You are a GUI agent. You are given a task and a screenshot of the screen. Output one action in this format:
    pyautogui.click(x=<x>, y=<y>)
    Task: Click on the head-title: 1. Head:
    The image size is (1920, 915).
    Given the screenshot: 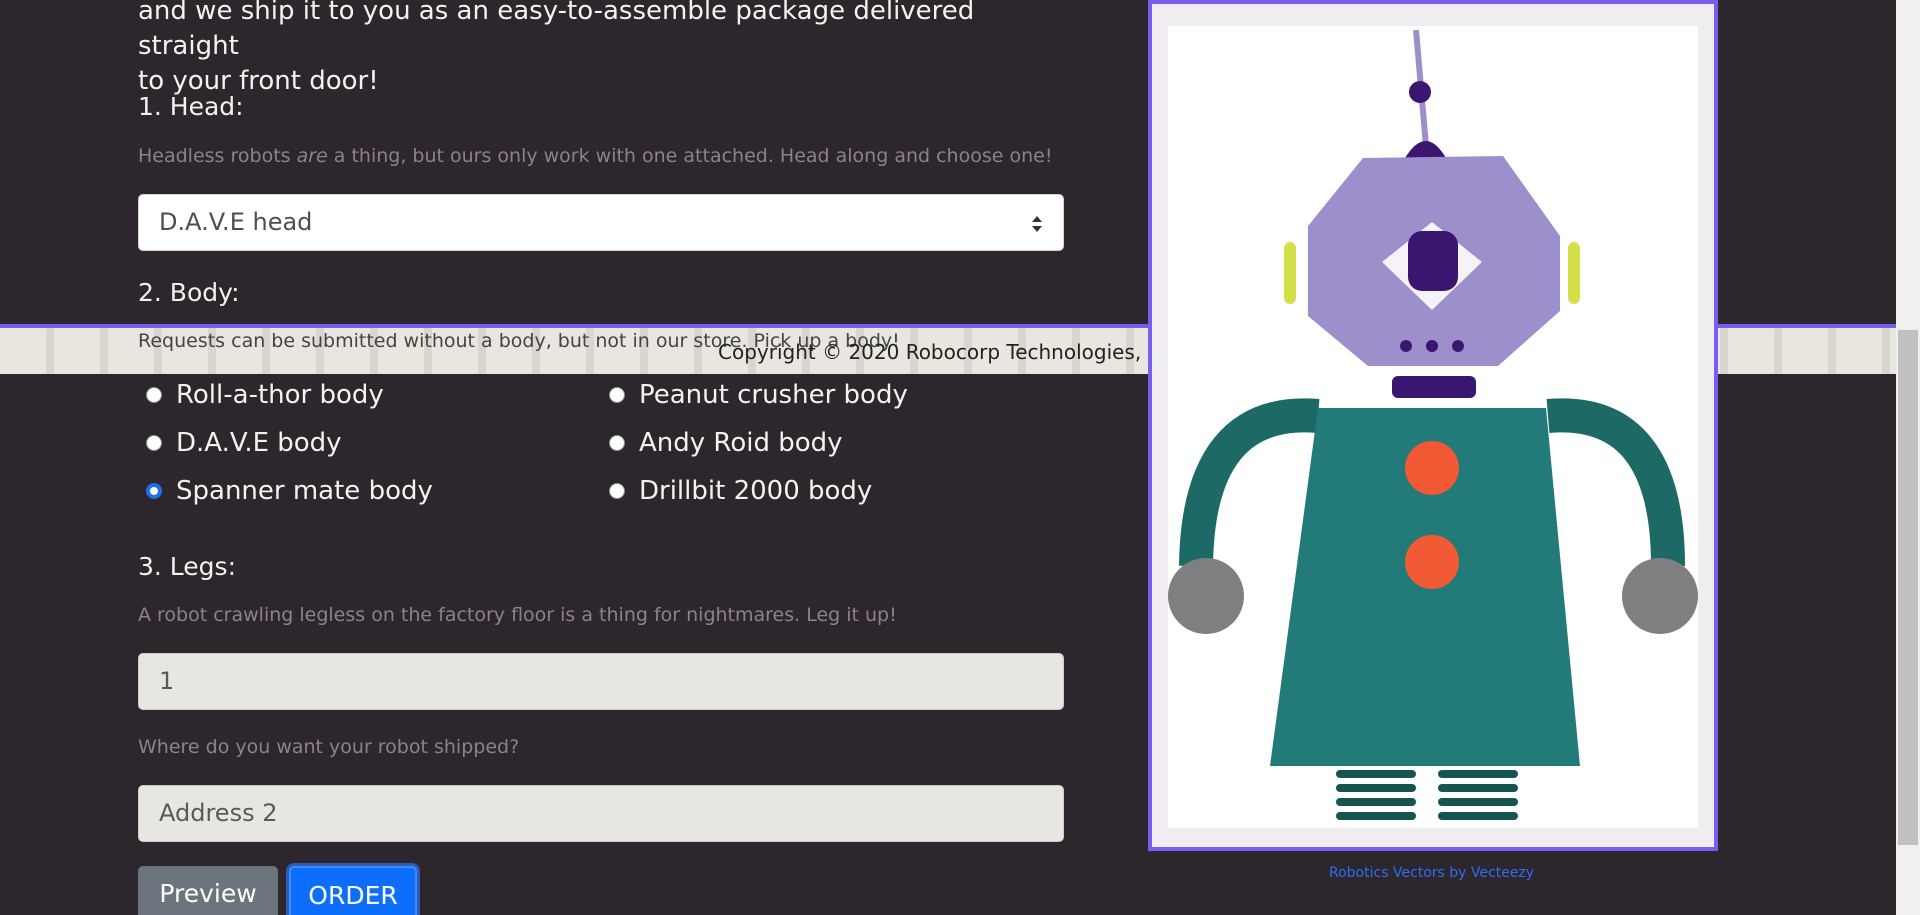 What is the action you would take?
    pyautogui.click(x=191, y=106)
    